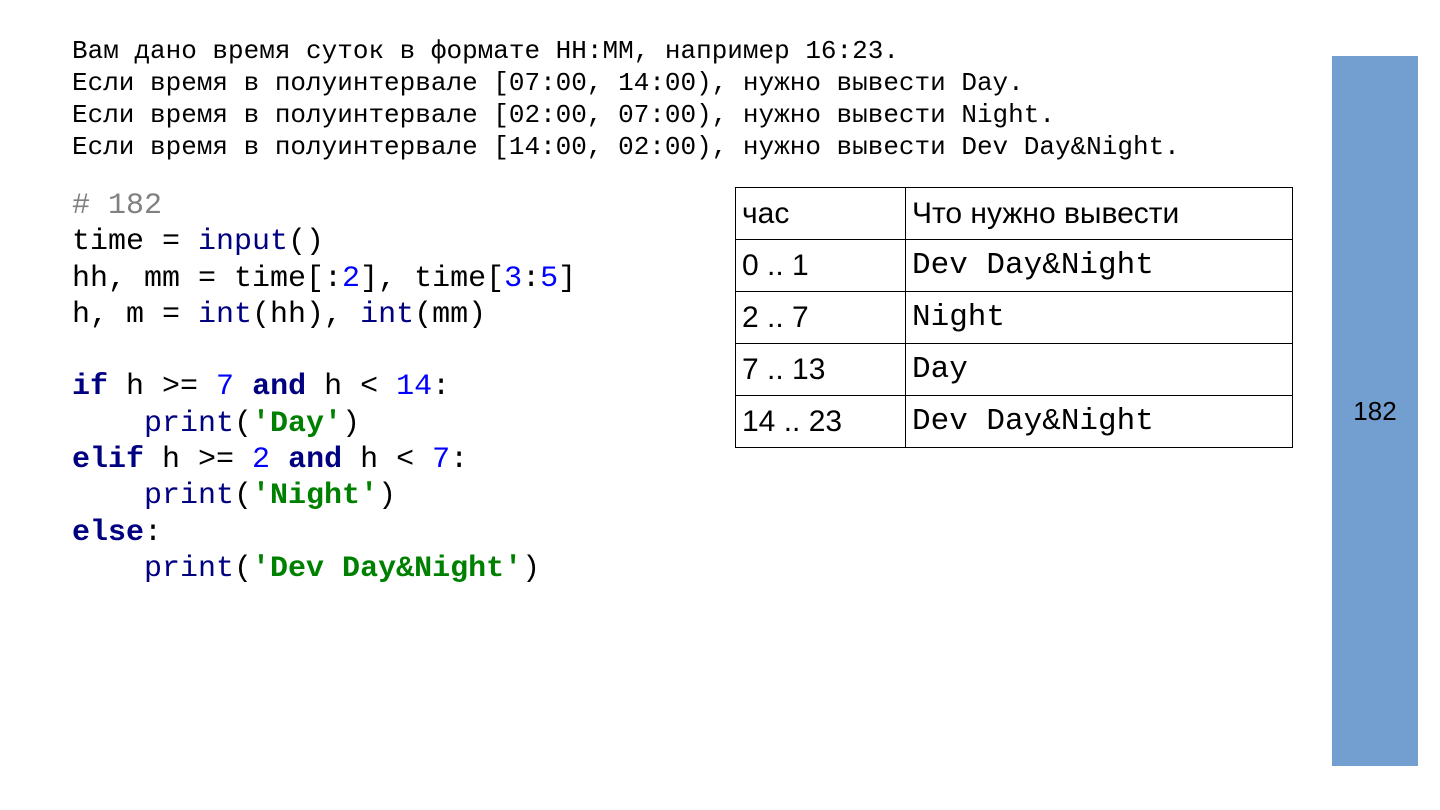  What do you see at coordinates (820, 421) in the screenshot?
I see `table-cell-hours: 14 .. 23` at bounding box center [820, 421].